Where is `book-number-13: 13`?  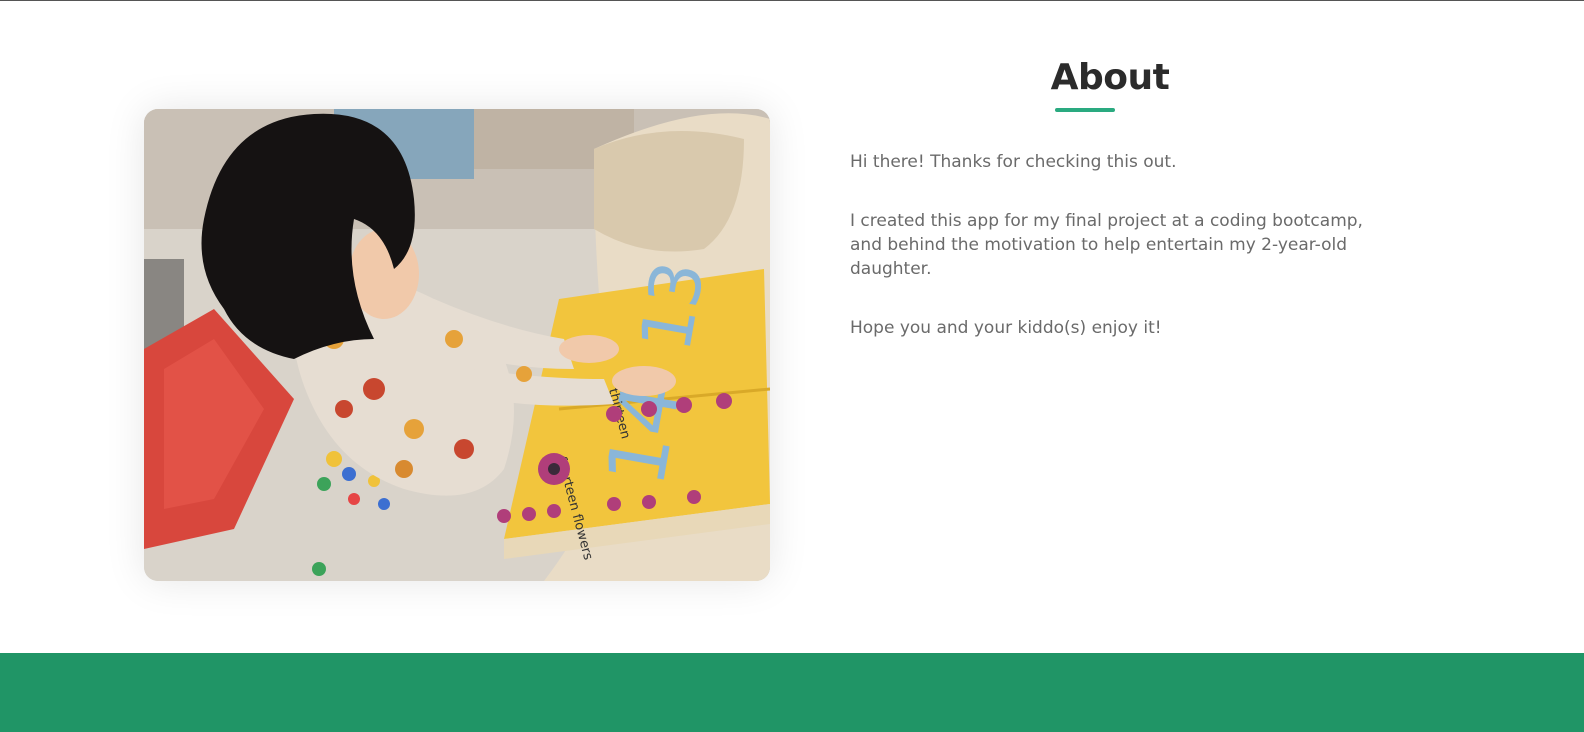
book-number-13: 13 is located at coordinates (673, 306).